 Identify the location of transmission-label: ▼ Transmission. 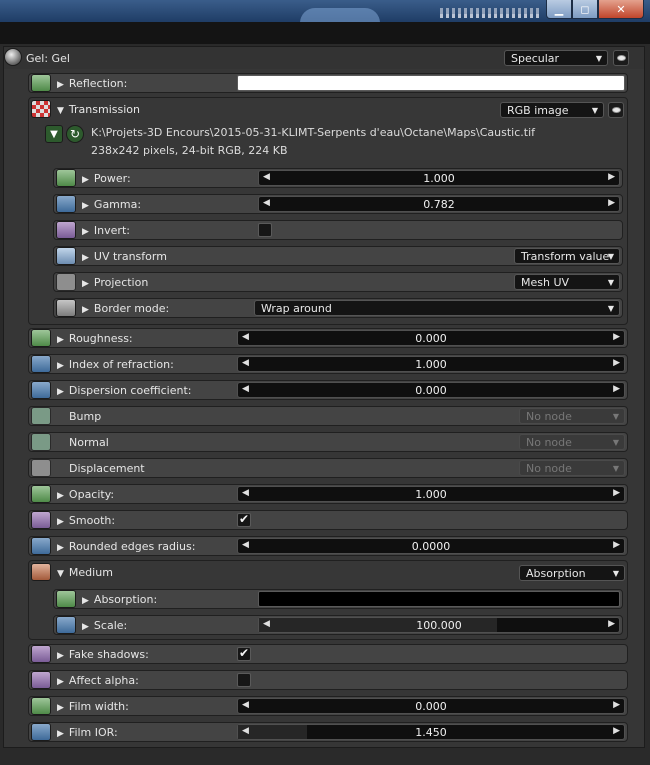
(98, 109).